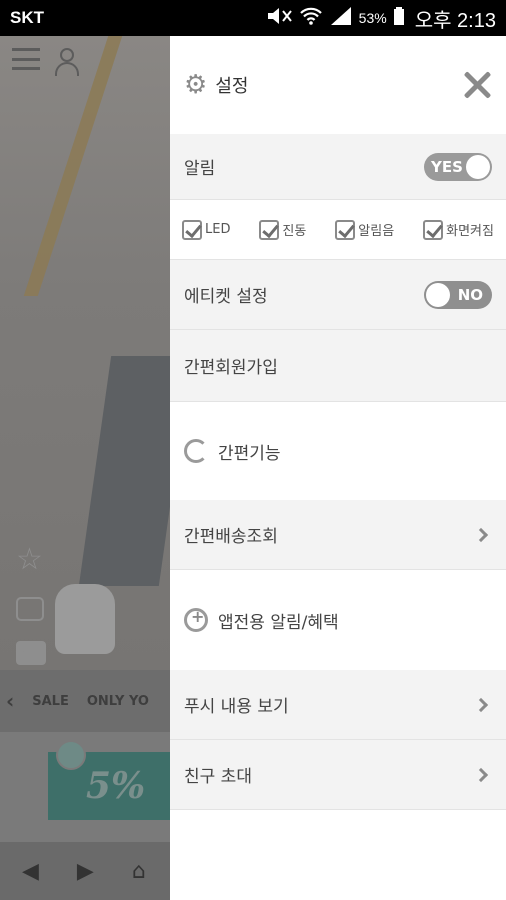  I want to click on delivery-lookup-label: 간편배송조회, so click(231, 537).